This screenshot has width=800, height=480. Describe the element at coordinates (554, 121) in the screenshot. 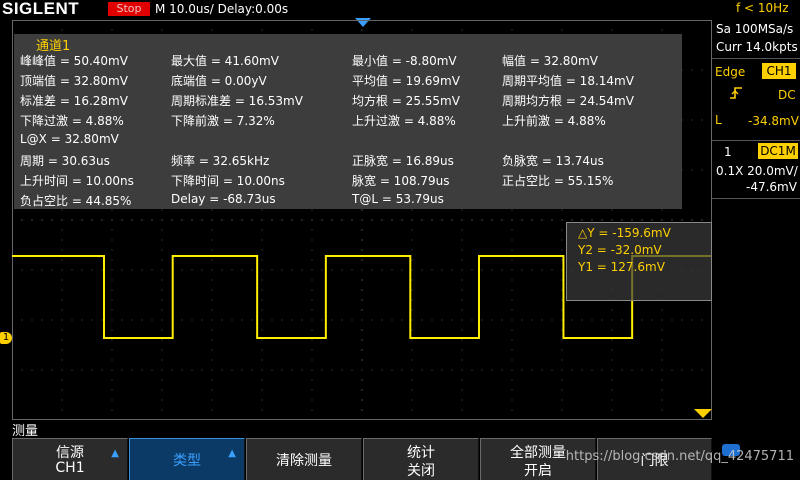

I see `measurement-value: 上升前激 = 4.88%` at that location.